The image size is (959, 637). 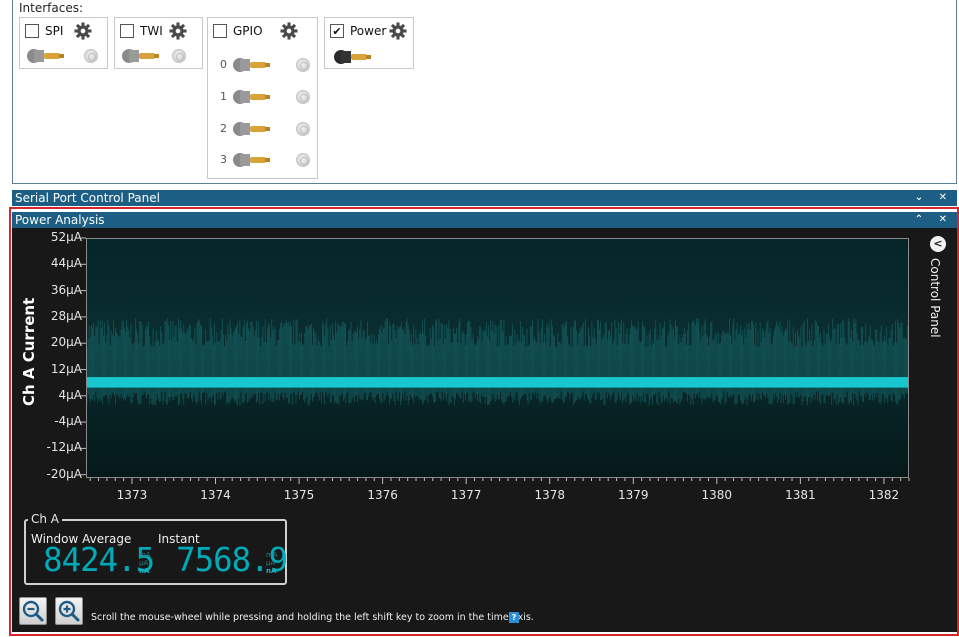 What do you see at coordinates (484, 198) in the screenshot?
I see `serial-port-panel-header: Serial Port Control Panel ⌄ ✕` at bounding box center [484, 198].